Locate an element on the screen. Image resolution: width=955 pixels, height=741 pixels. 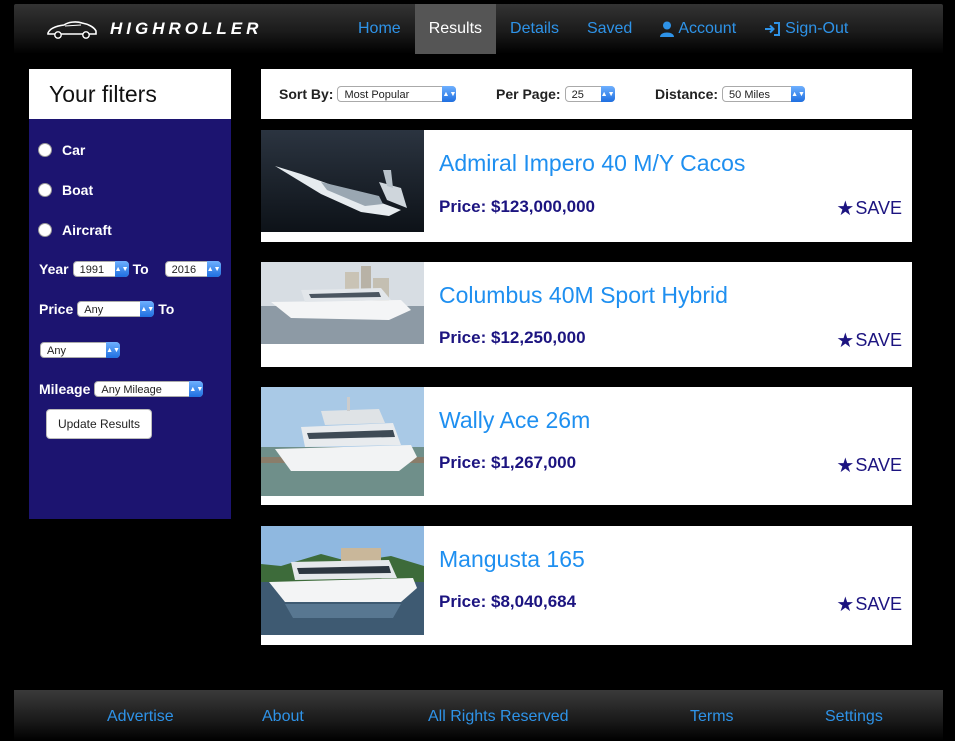
sort-by-select: Most Popular ▲▼ is located at coordinates (397, 94).